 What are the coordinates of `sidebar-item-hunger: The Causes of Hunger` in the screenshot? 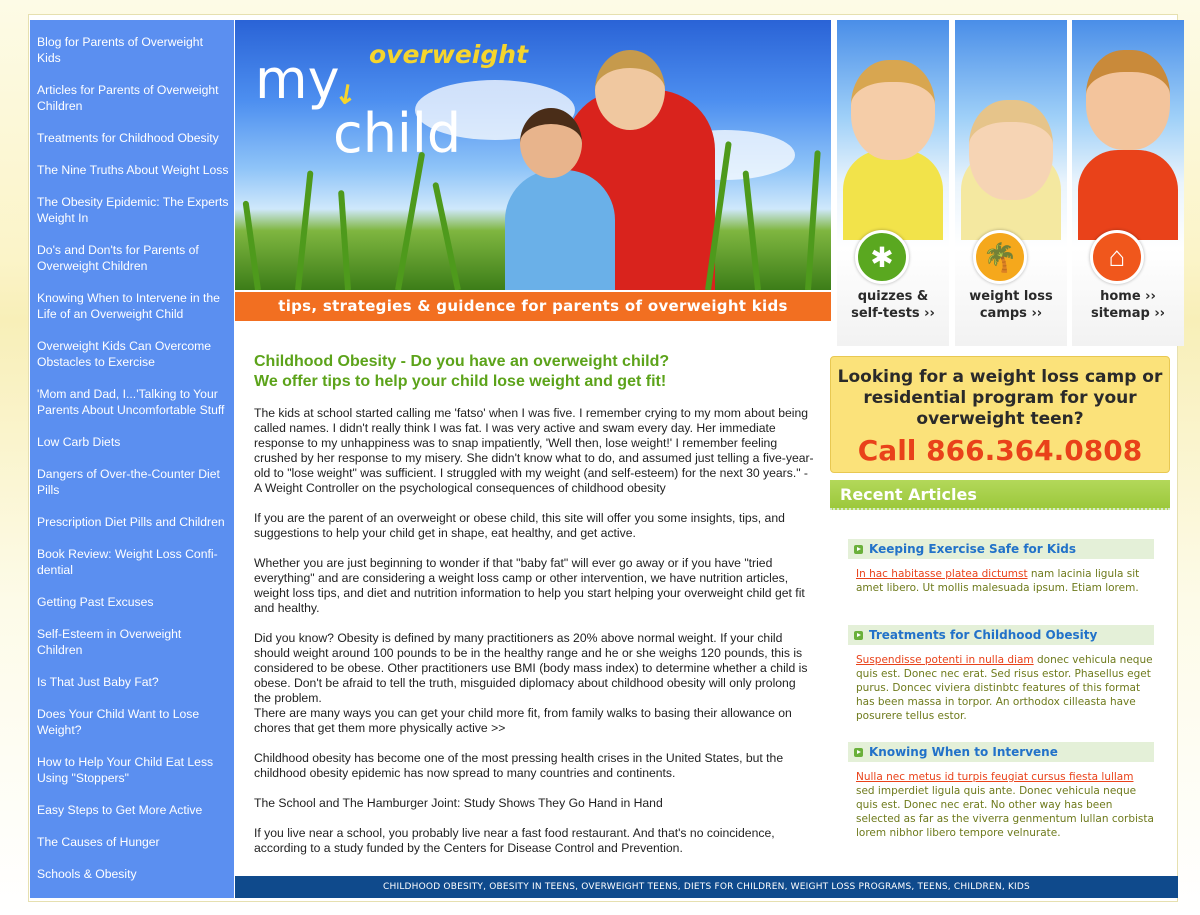 It's located at (132, 842).